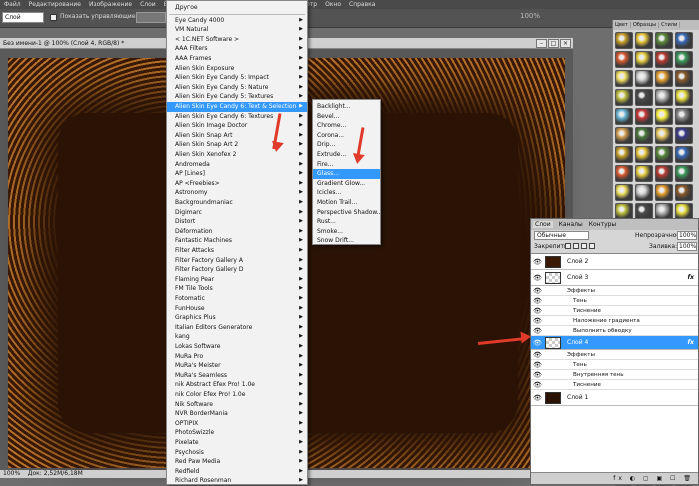 Image resolution: width=699 pixels, height=486 pixels. What do you see at coordinates (237, 49) in the screenshot?
I see `filter-menu-item: AAA Filters ▶` at bounding box center [237, 49].